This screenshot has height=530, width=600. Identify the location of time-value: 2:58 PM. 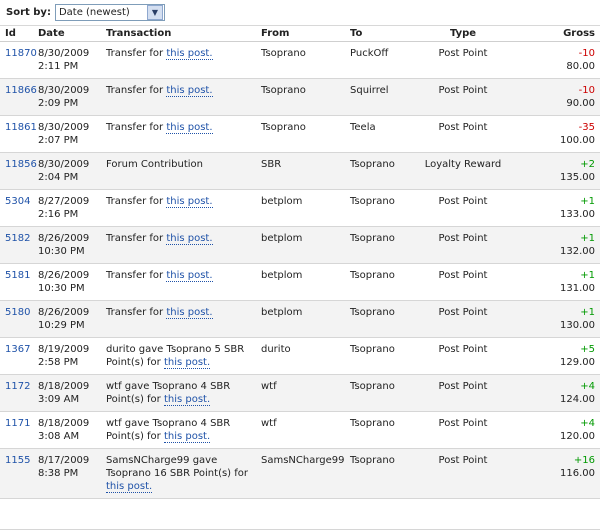
(58, 362).